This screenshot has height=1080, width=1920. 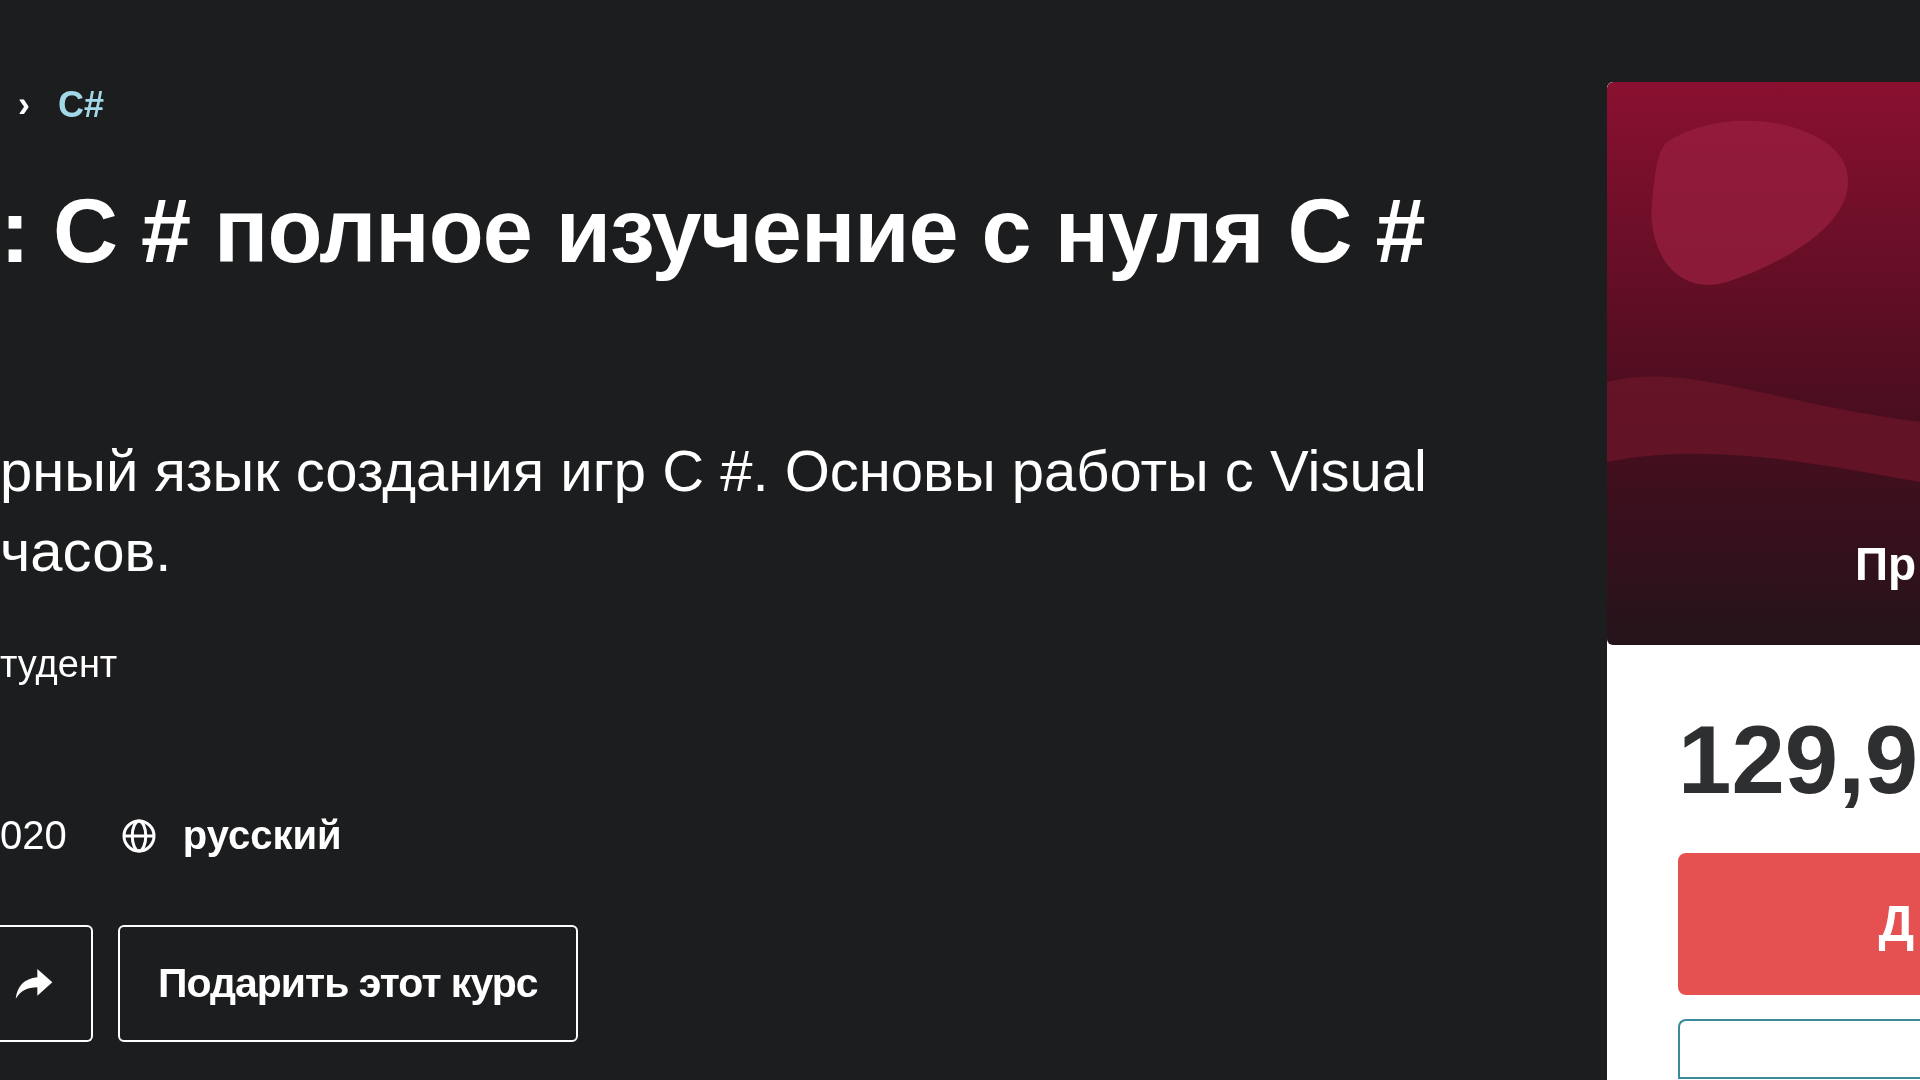 What do you see at coordinates (59, 664) in the screenshot?
I see `students-count: тудент` at bounding box center [59, 664].